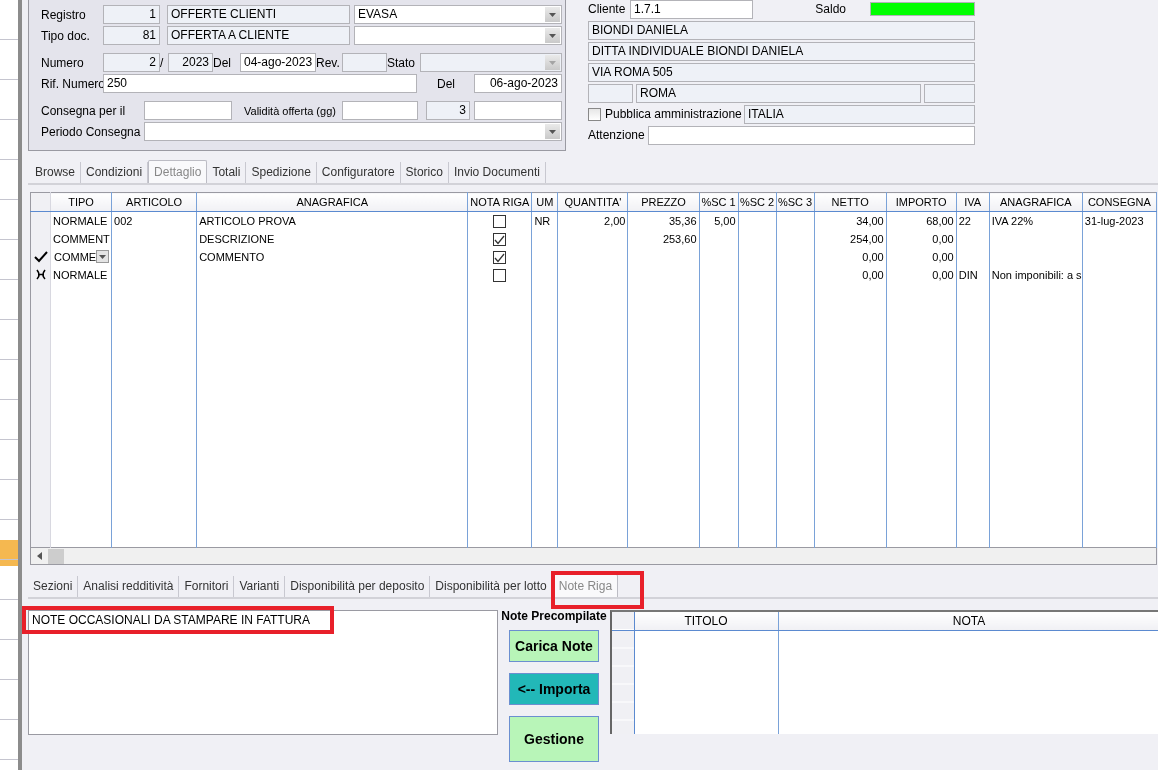  What do you see at coordinates (757, 202) in the screenshot?
I see `column-header: %SC 2` at bounding box center [757, 202].